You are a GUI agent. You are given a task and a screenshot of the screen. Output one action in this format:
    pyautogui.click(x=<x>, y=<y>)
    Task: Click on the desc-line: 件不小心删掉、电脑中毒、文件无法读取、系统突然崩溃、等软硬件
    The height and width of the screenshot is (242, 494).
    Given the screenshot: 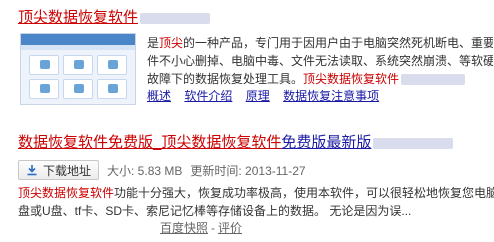 What is the action you would take?
    pyautogui.click(x=320, y=61)
    